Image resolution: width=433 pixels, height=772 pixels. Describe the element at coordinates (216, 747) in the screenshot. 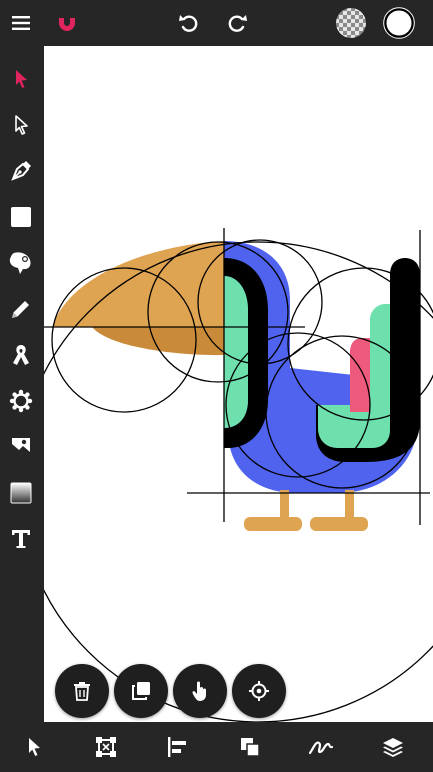

I see `bottom-toolbar` at that location.